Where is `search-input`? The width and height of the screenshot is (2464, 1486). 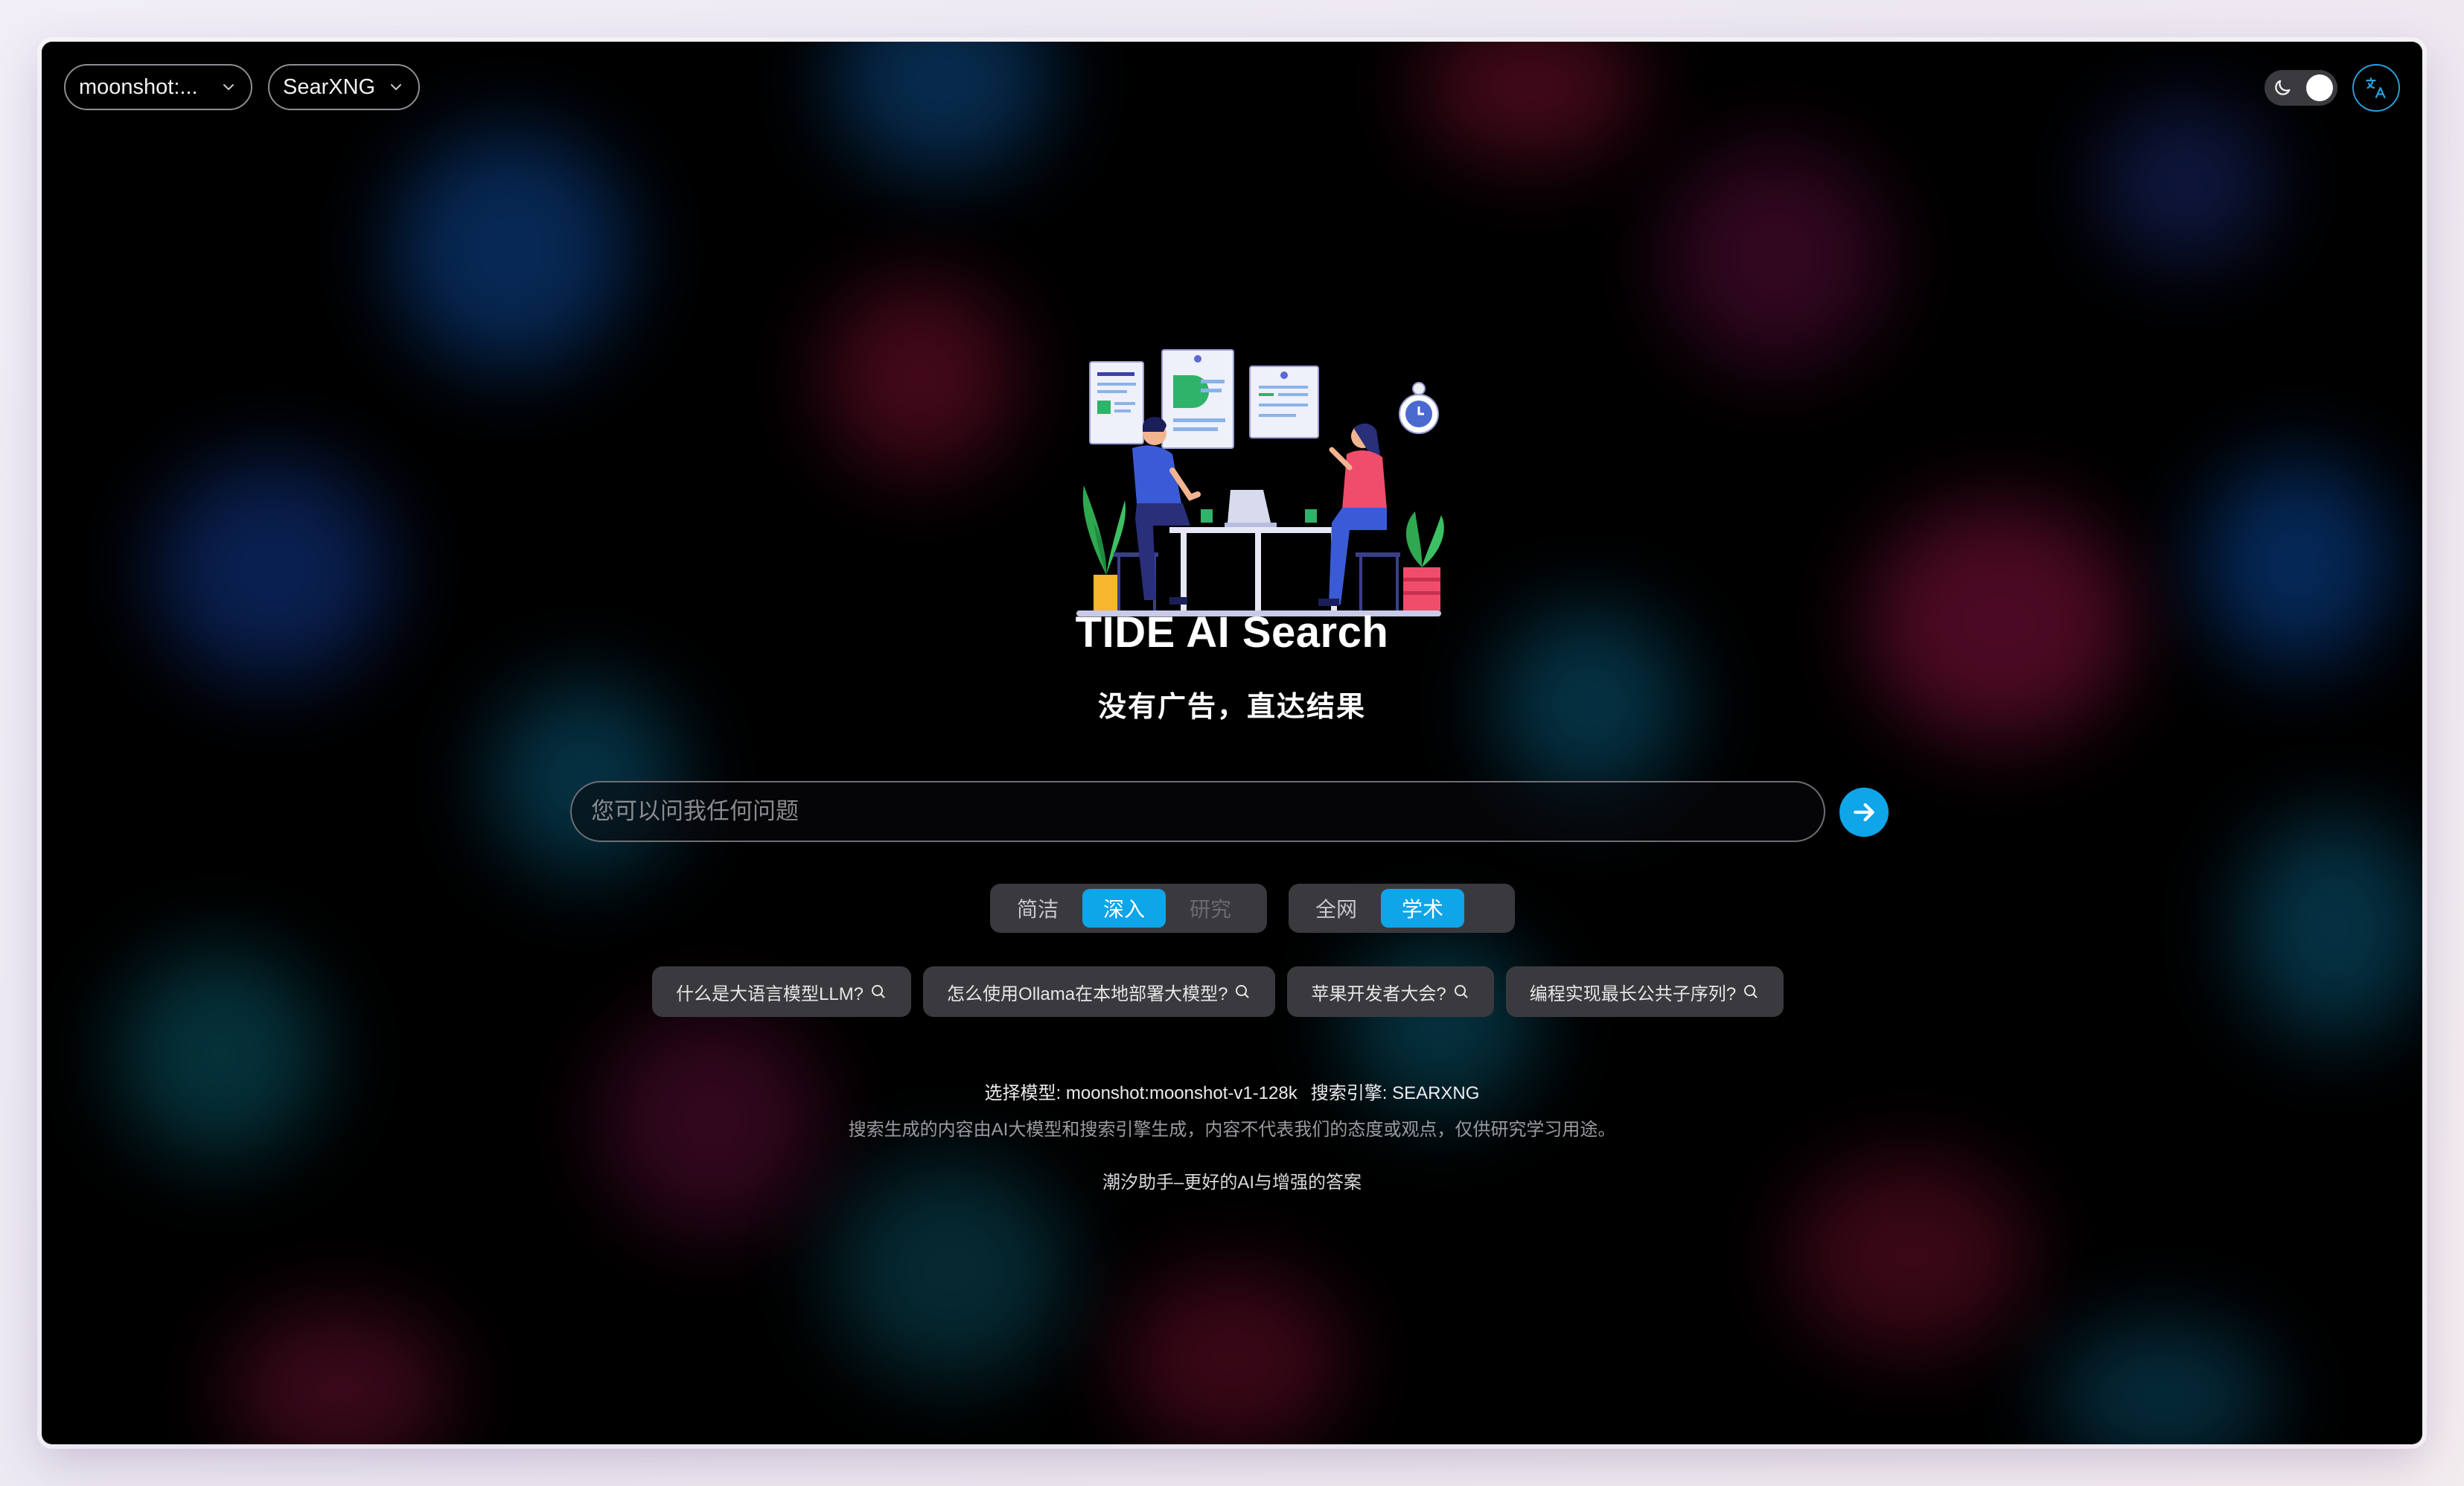 search-input is located at coordinates (1198, 811).